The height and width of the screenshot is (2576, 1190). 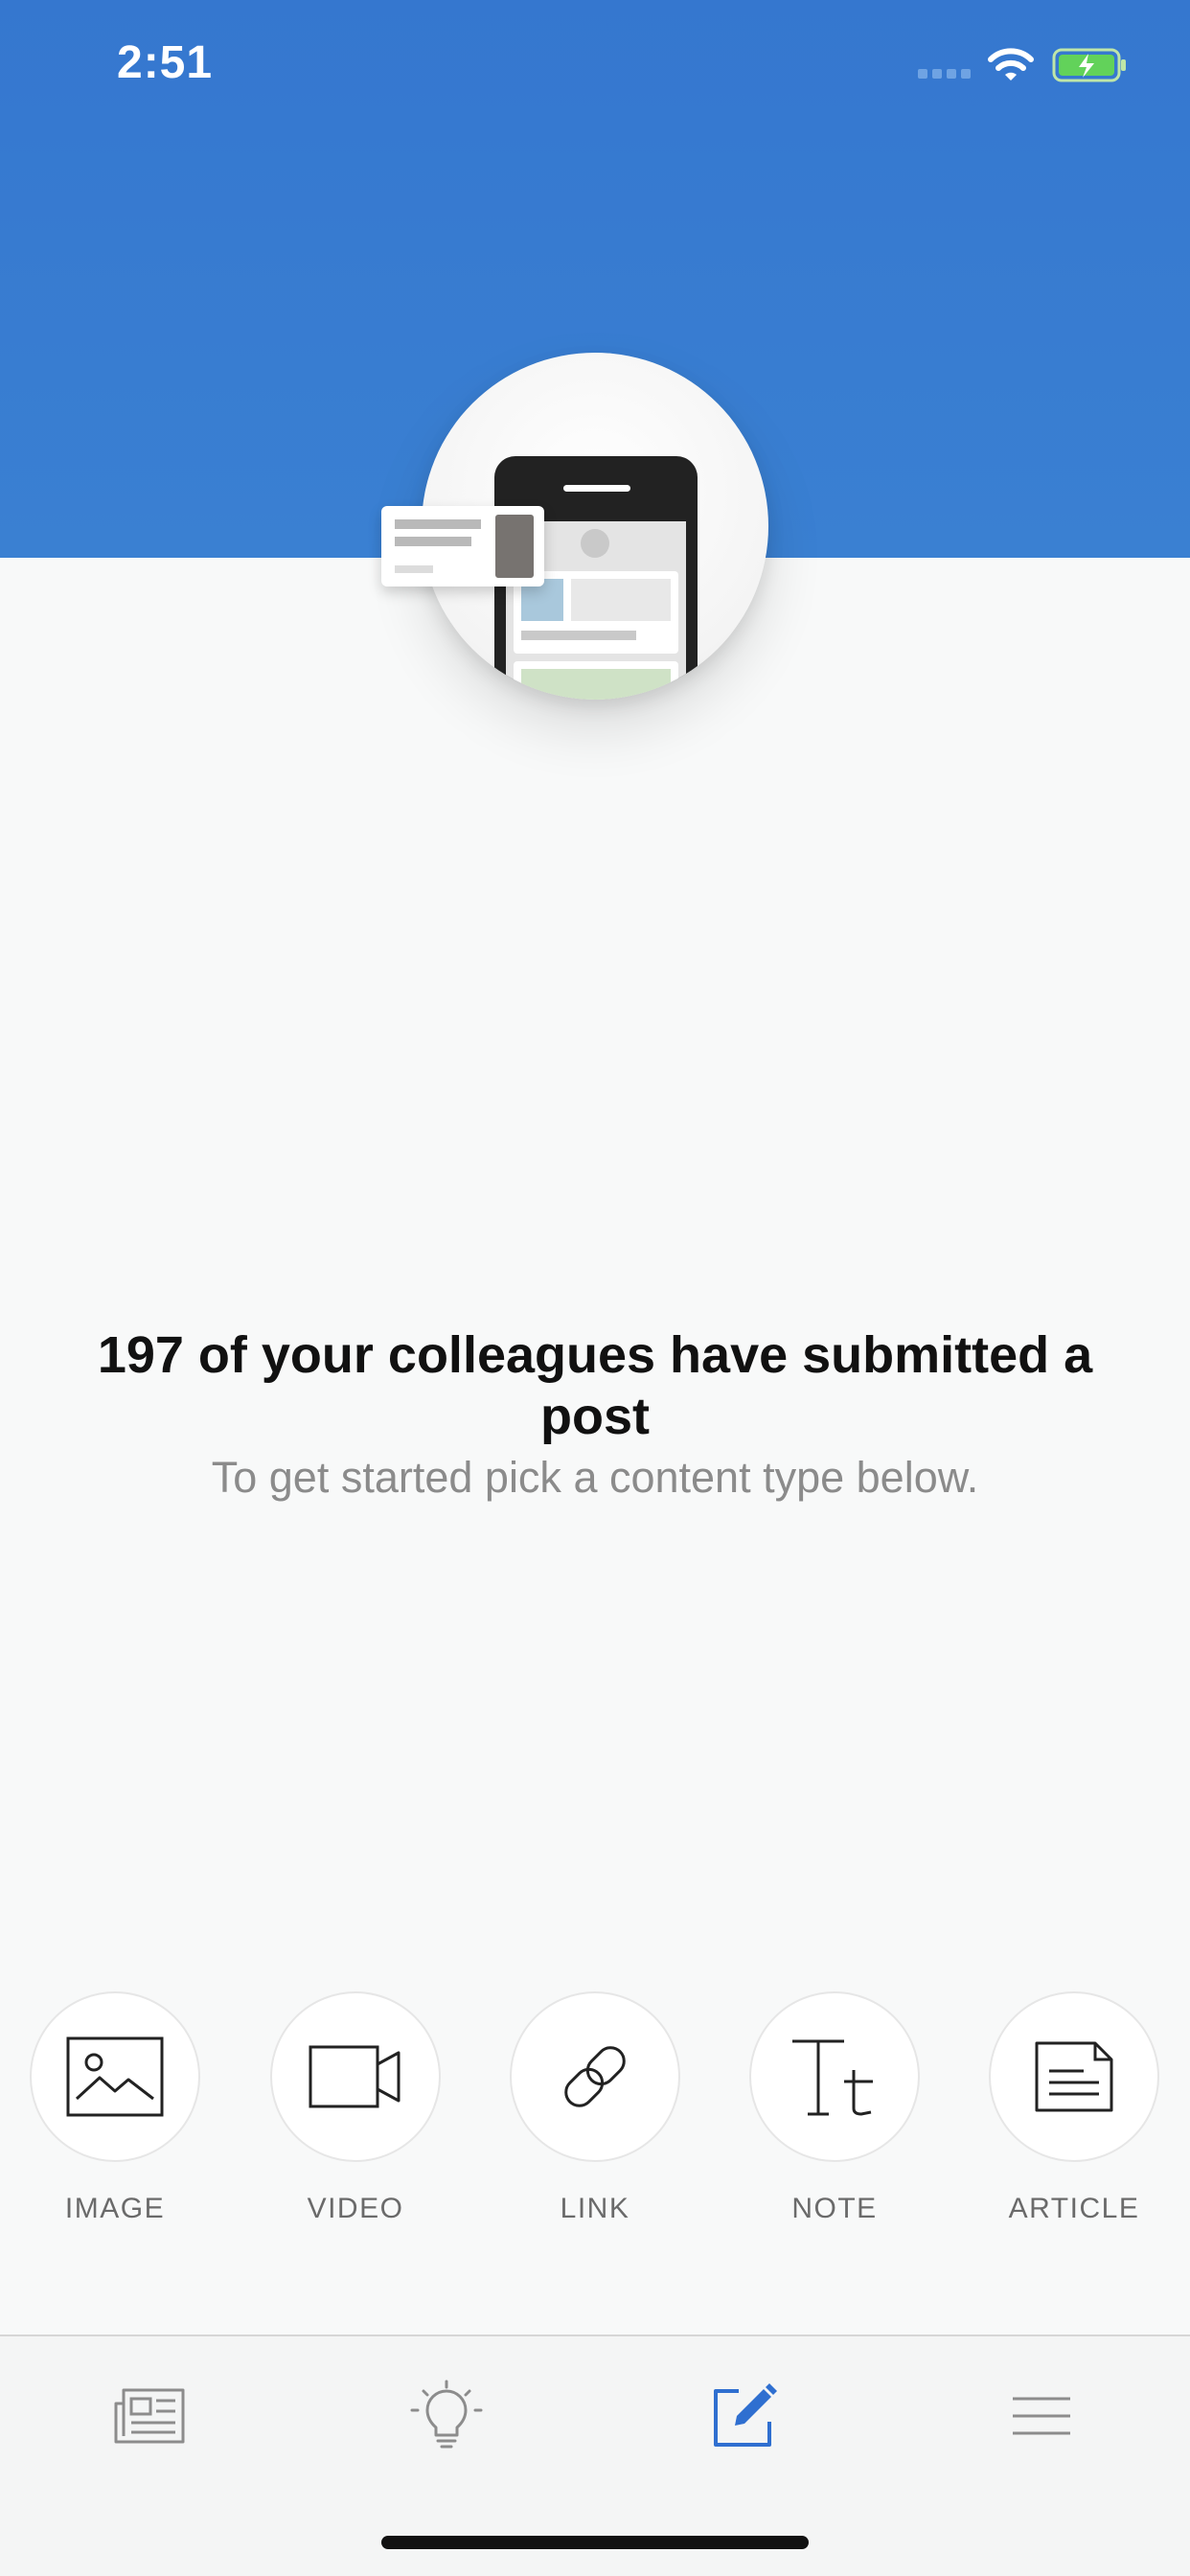 I want to click on article-icon, so click(x=1074, y=2076).